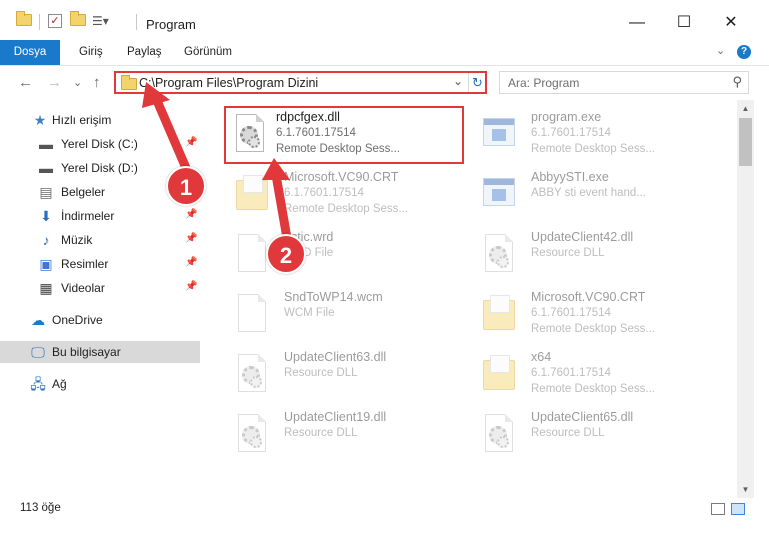 The height and width of the screenshot is (534, 769). What do you see at coordinates (100, 240) in the screenshot?
I see `sidebar-item-music: ♪ Müzik 📌` at bounding box center [100, 240].